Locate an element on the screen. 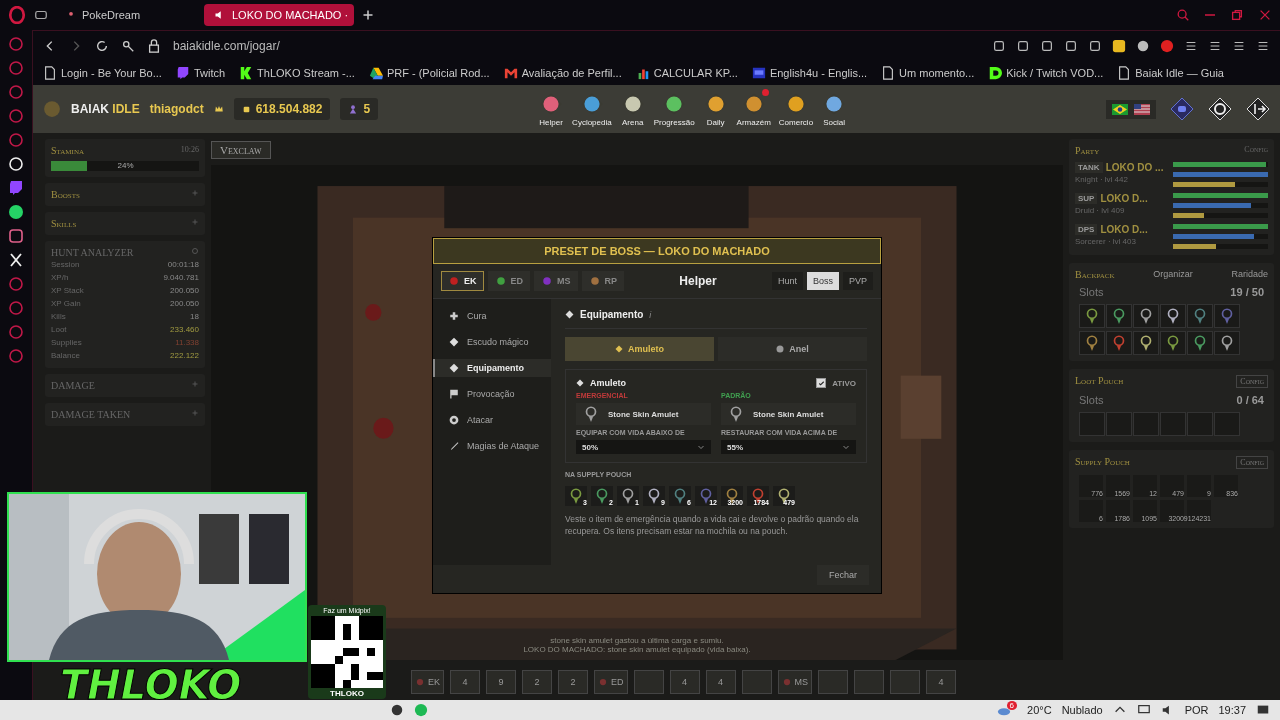 The image size is (1280, 720). panel-title: Supply Pouch is located at coordinates (1102, 462).